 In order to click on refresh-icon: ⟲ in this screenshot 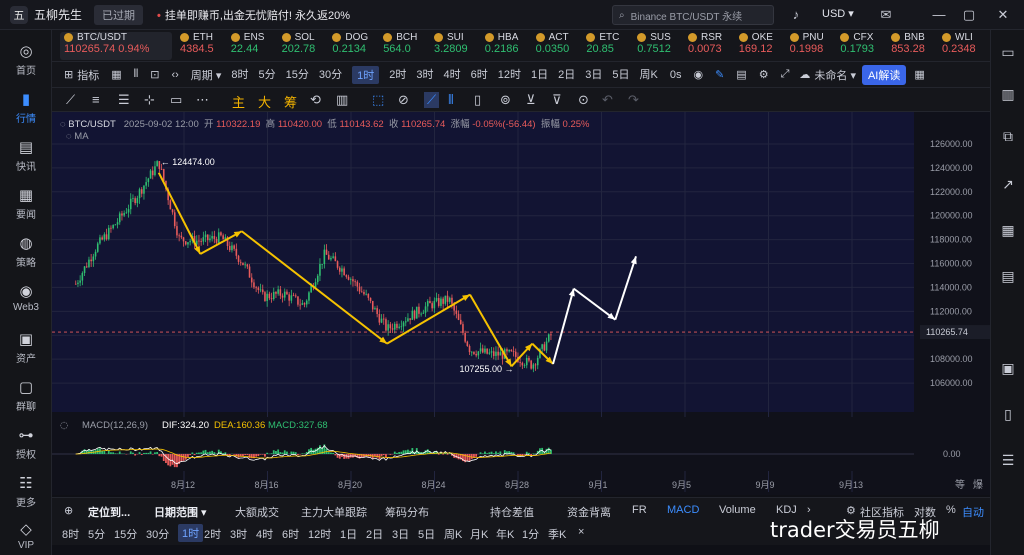, I will do `click(315, 100)`.